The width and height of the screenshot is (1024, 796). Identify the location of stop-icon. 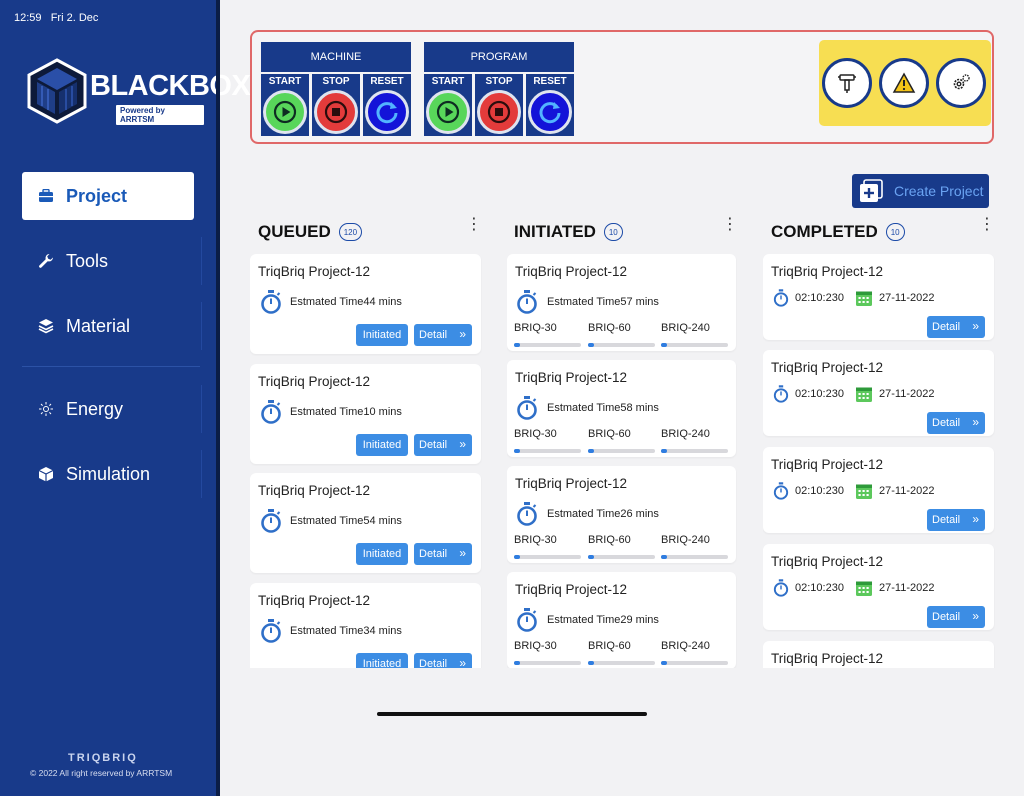
(336, 112).